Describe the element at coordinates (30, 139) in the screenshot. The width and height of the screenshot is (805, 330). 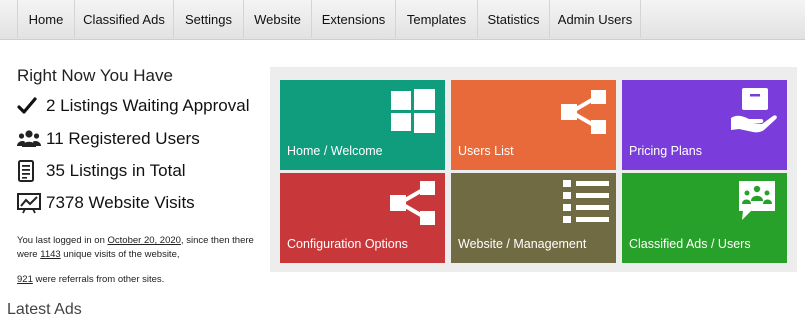
I see `users-icon` at that location.